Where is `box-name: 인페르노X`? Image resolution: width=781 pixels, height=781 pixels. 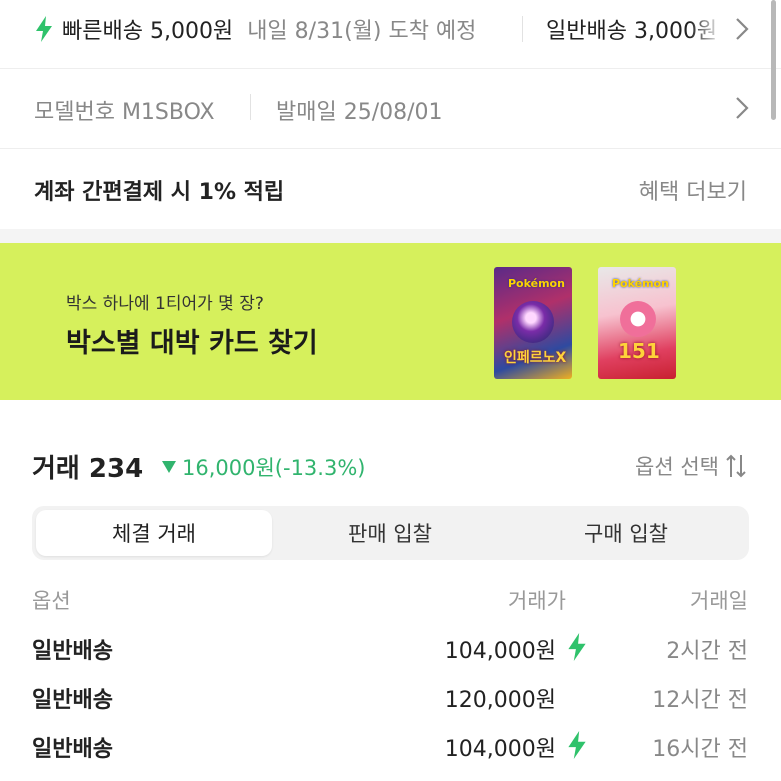
box-name: 인페르노X is located at coordinates (535, 358).